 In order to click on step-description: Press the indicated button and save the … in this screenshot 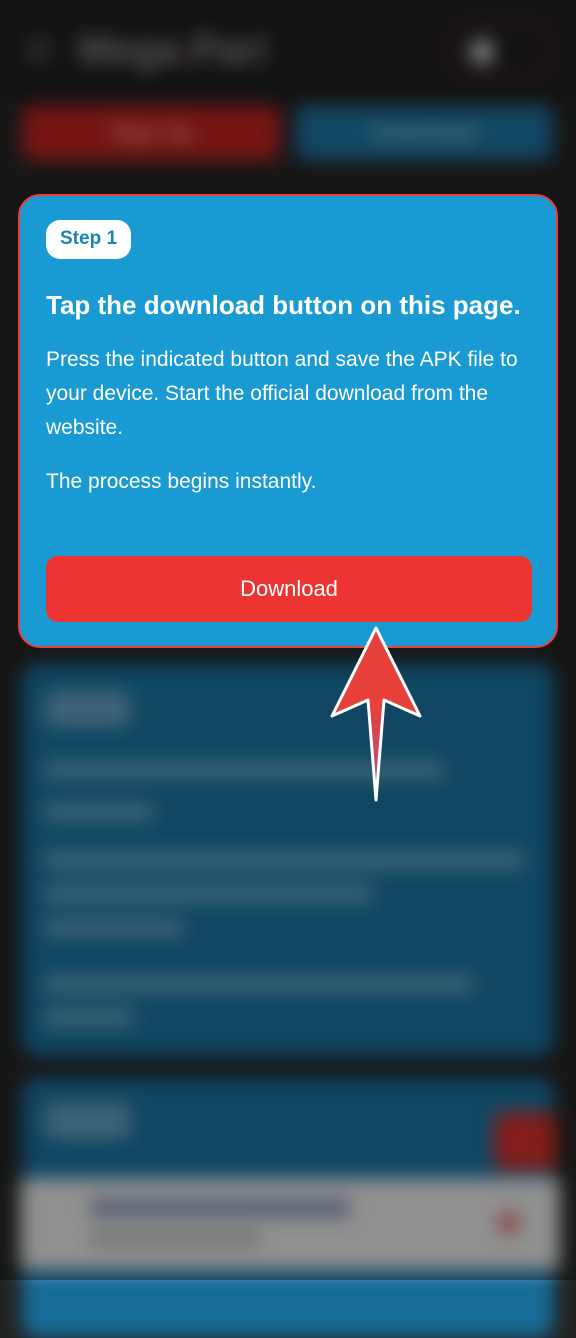, I will do `click(282, 393)`.